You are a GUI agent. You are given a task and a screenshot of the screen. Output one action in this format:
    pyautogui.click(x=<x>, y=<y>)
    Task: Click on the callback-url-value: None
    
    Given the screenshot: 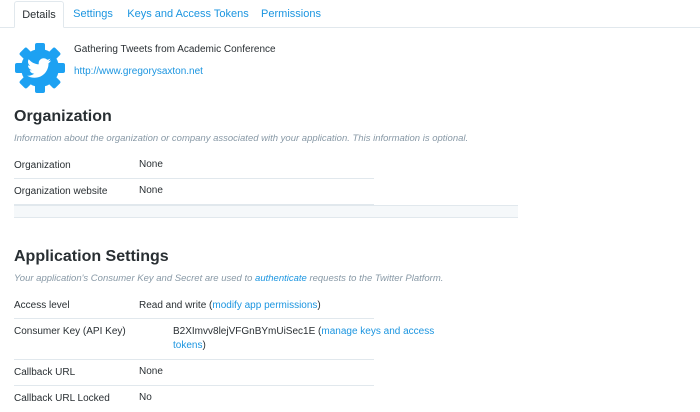 What is the action you would take?
    pyautogui.click(x=151, y=371)
    